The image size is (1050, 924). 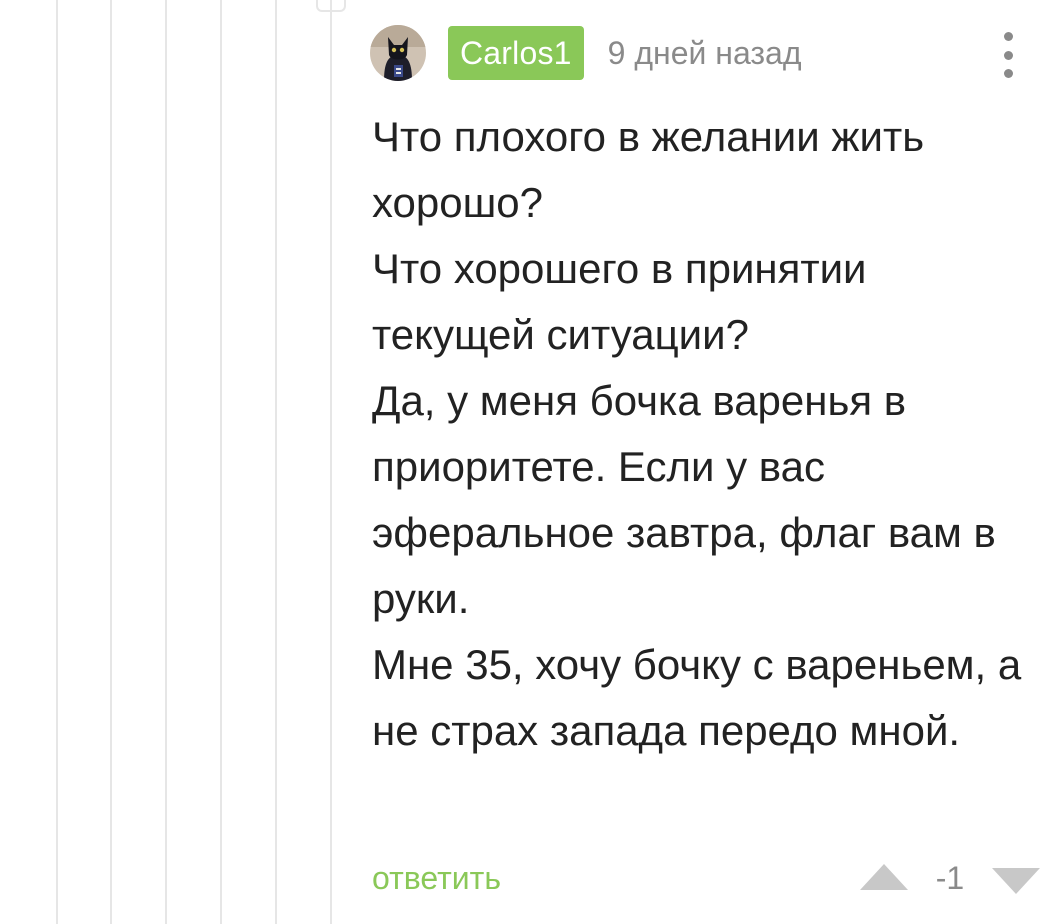 What do you see at coordinates (1016, 883) in the screenshot?
I see `triangle-down-icon` at bounding box center [1016, 883].